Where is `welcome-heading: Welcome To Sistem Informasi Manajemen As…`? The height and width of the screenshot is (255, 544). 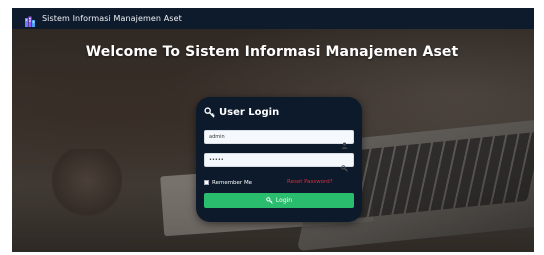 welcome-heading: Welcome To Sistem Informasi Manajemen As… is located at coordinates (272, 52).